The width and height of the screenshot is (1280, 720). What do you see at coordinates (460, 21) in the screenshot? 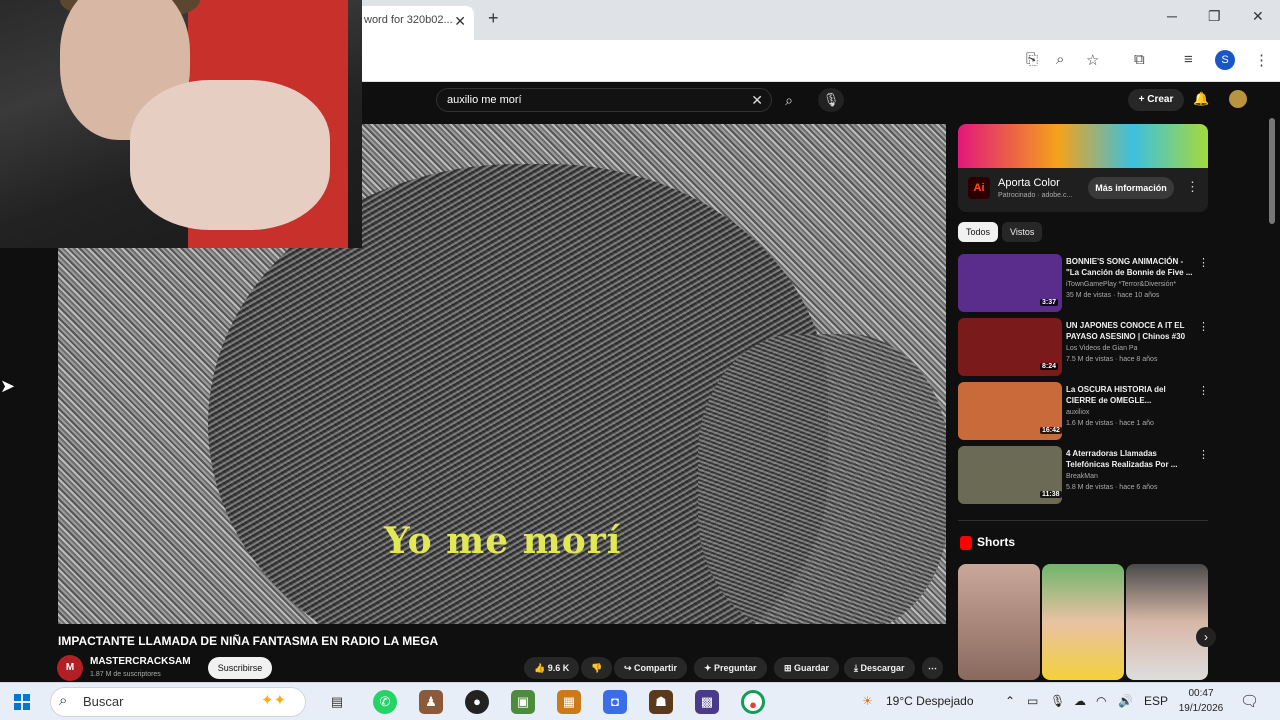
I see `close-tab-icon: ✕` at bounding box center [460, 21].